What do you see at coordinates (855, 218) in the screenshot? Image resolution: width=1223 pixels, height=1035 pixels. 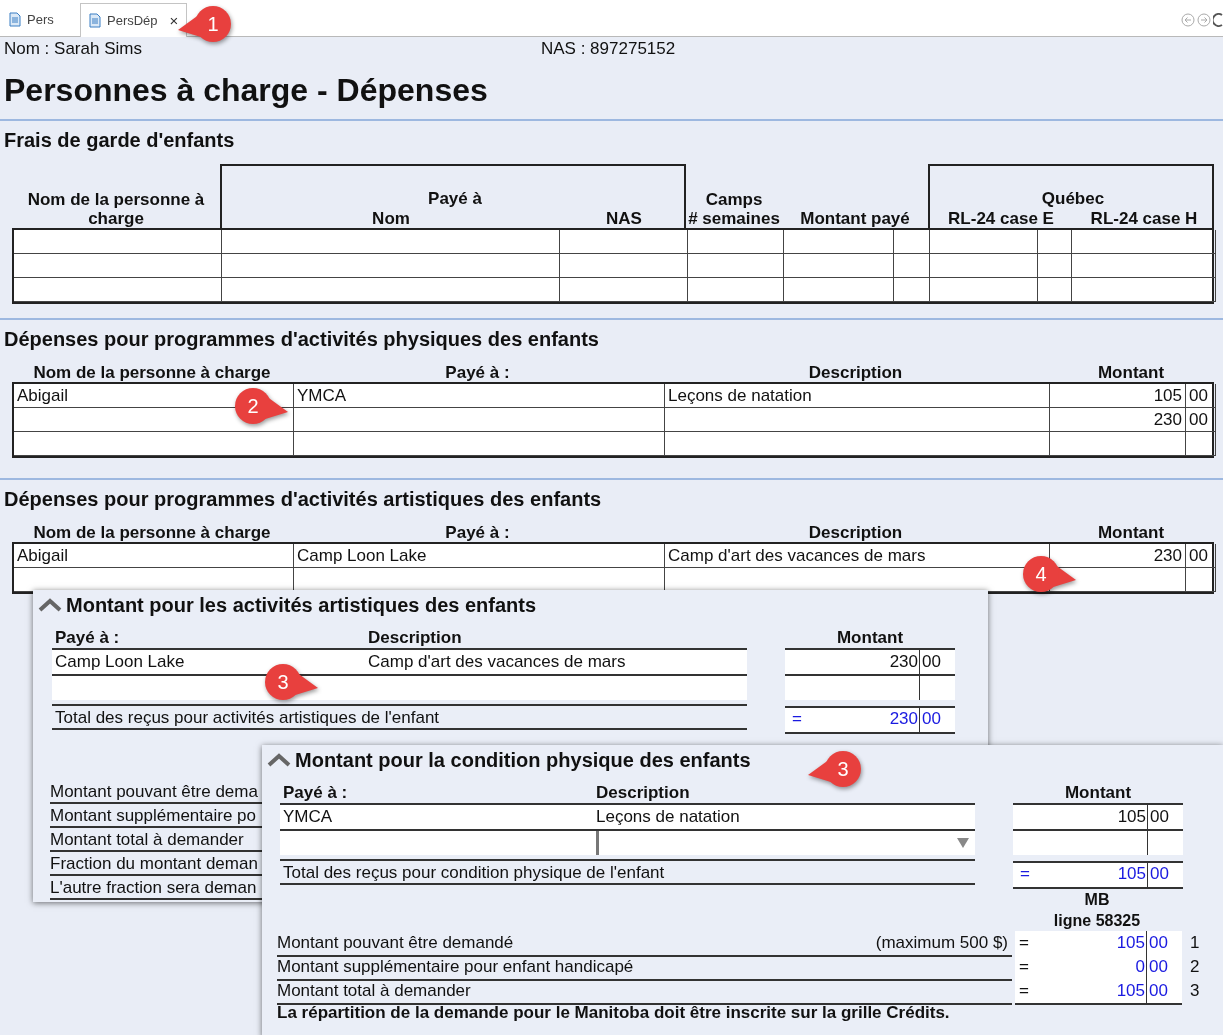 I see `column-header: Montant payé` at bounding box center [855, 218].